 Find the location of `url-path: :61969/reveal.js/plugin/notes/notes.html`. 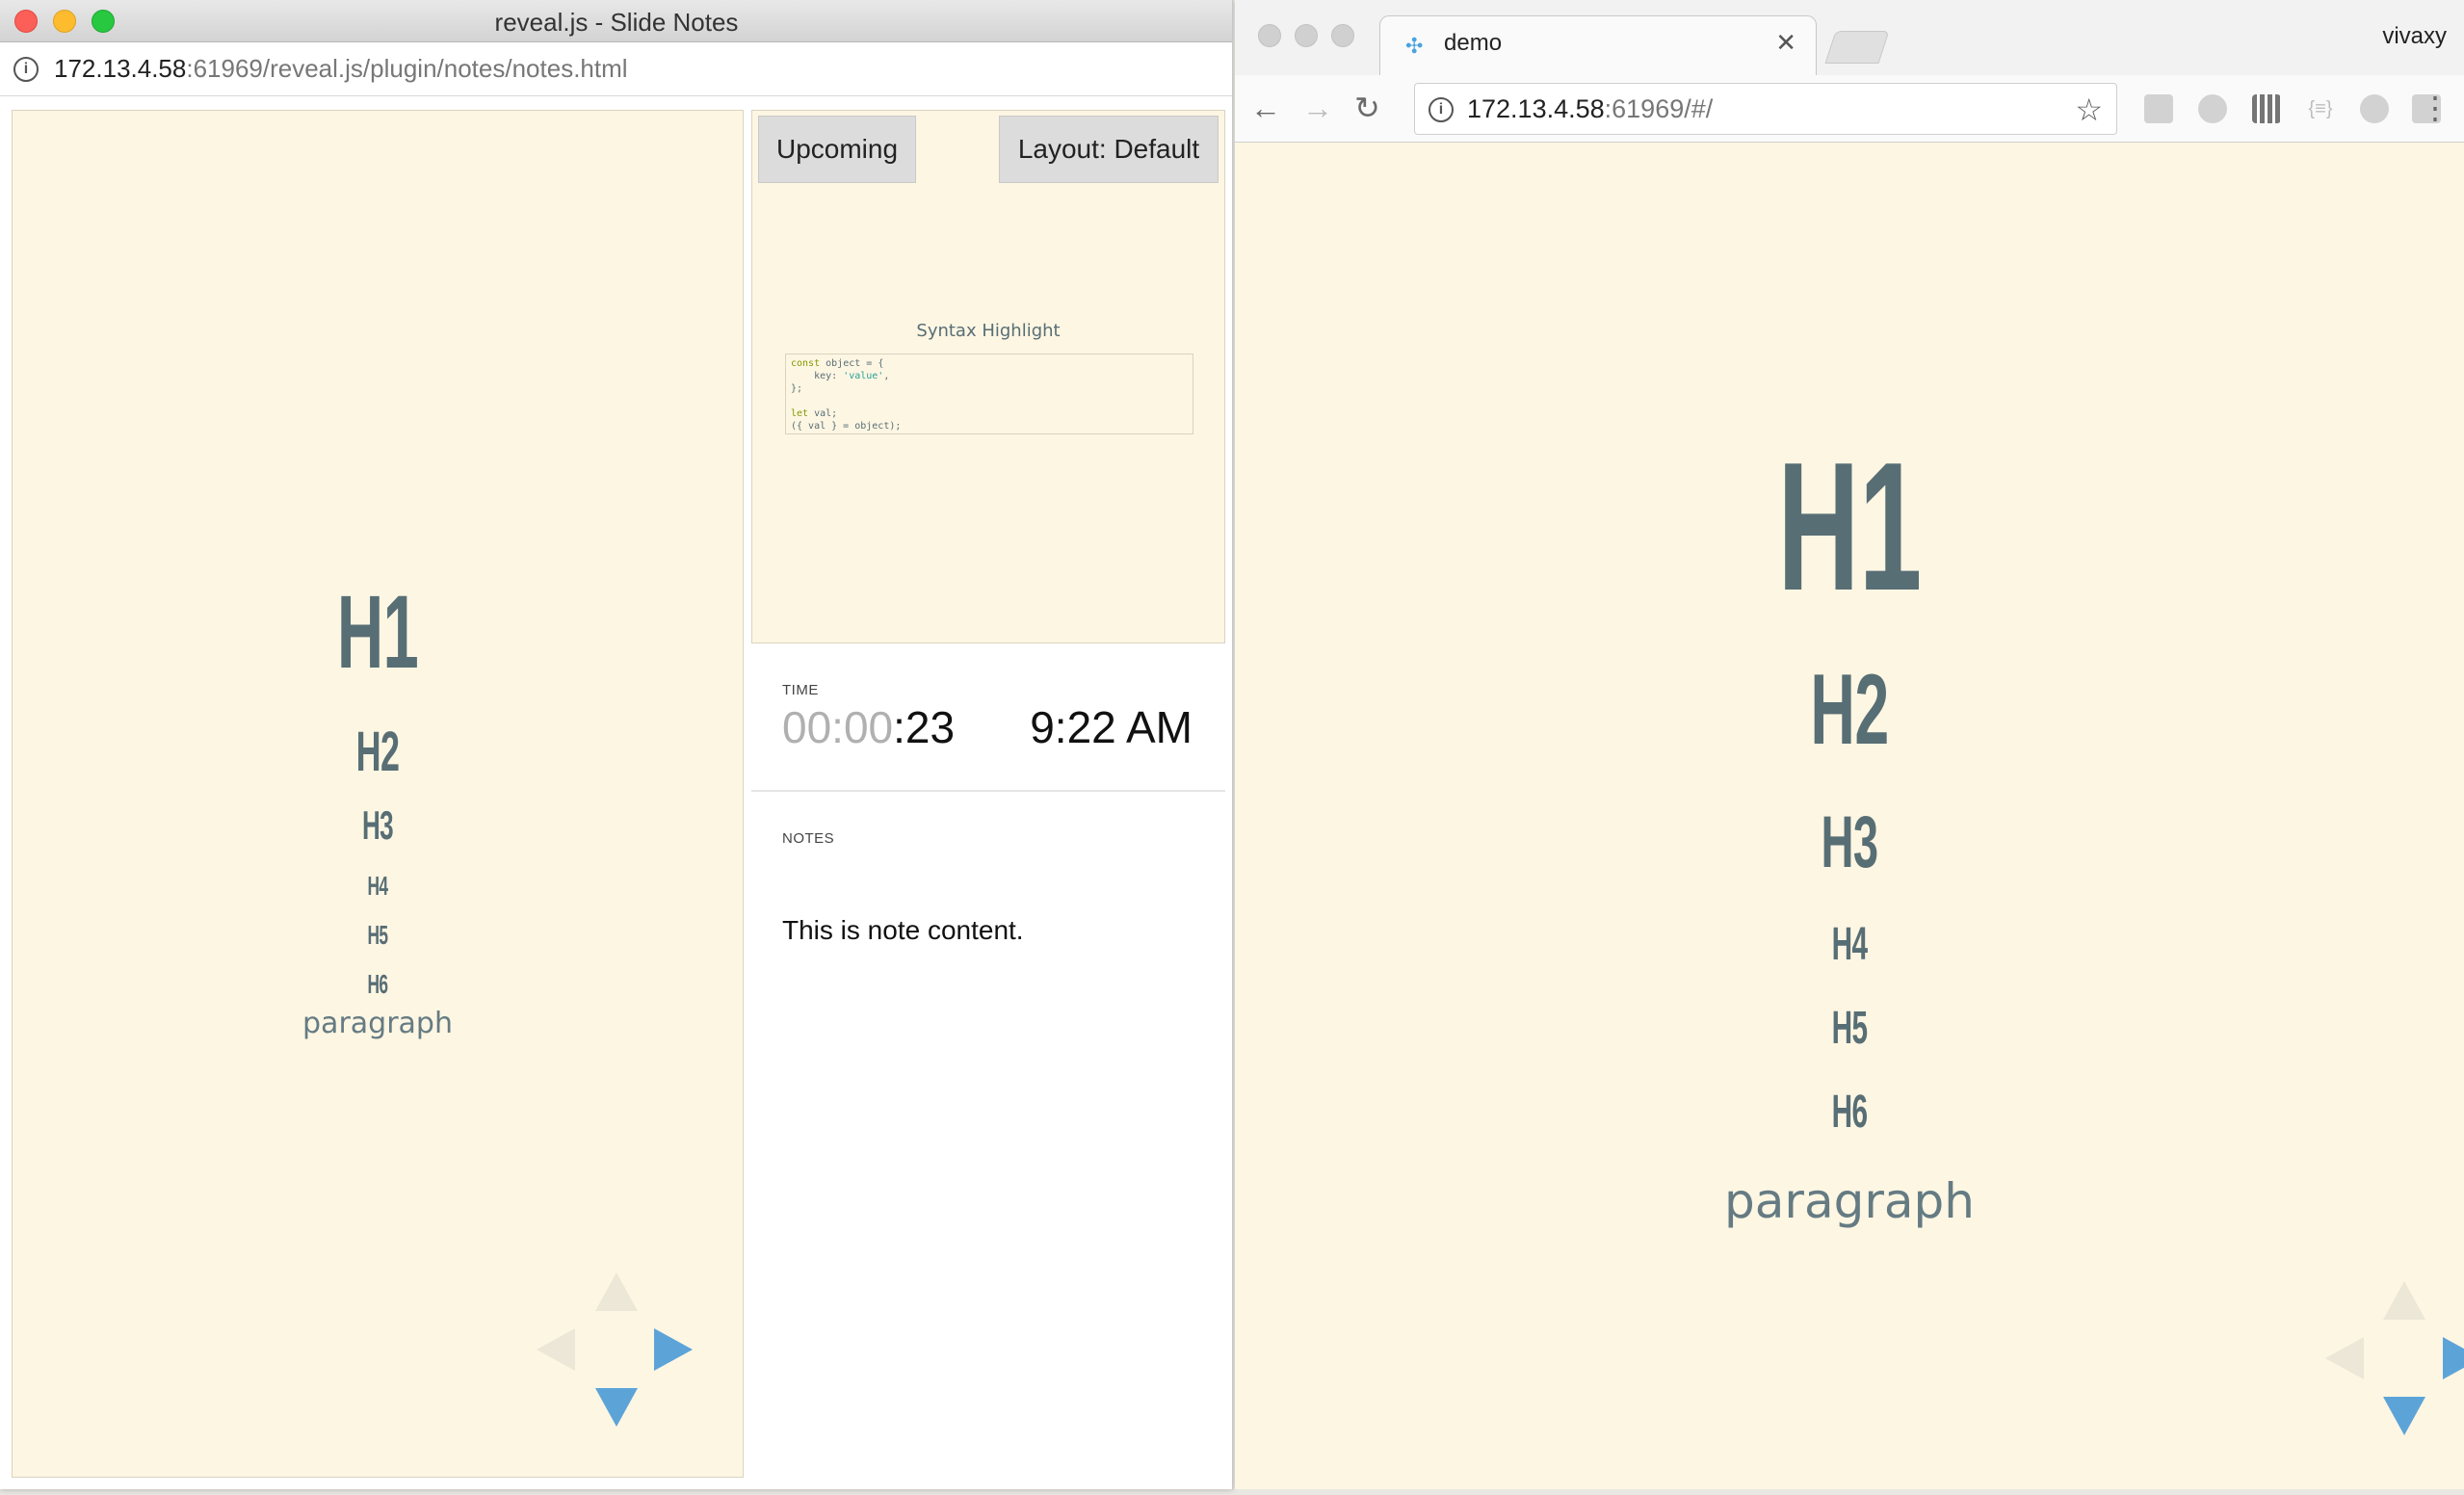

url-path: :61969/reveal.js/plugin/notes/notes.html is located at coordinates (407, 68).